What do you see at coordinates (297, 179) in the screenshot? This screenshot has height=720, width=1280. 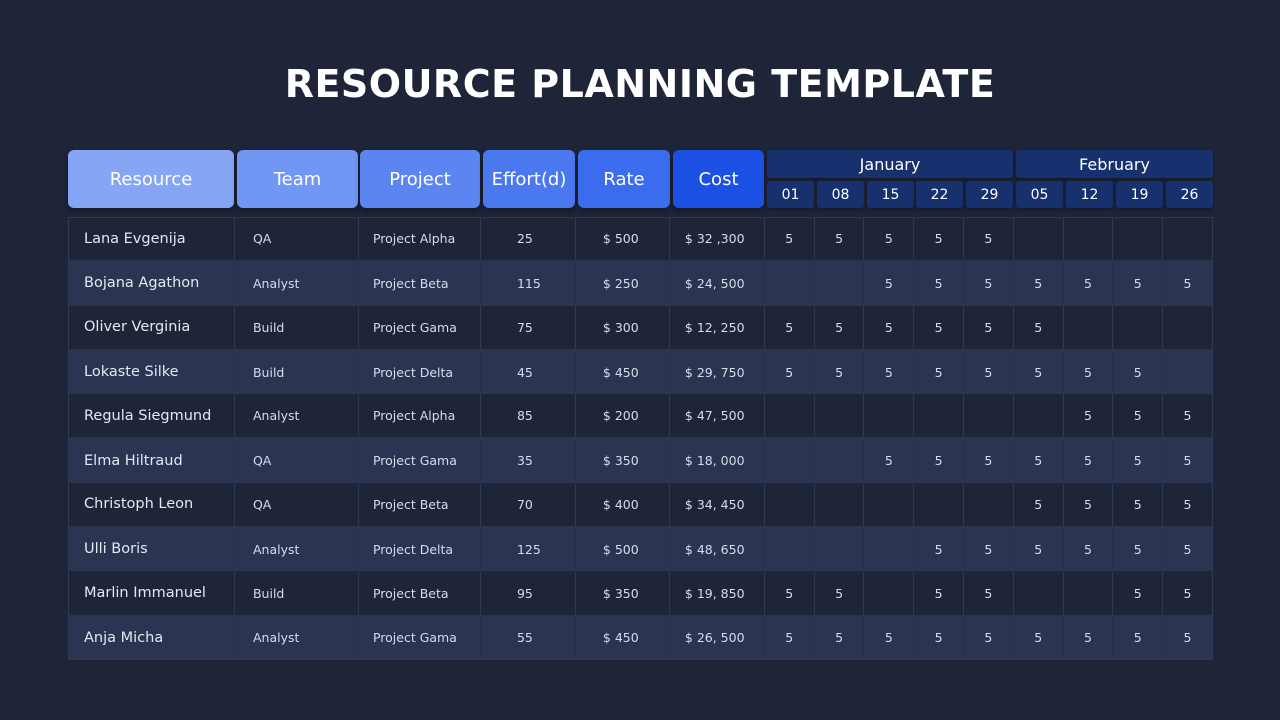 I see `header-team: Team` at bounding box center [297, 179].